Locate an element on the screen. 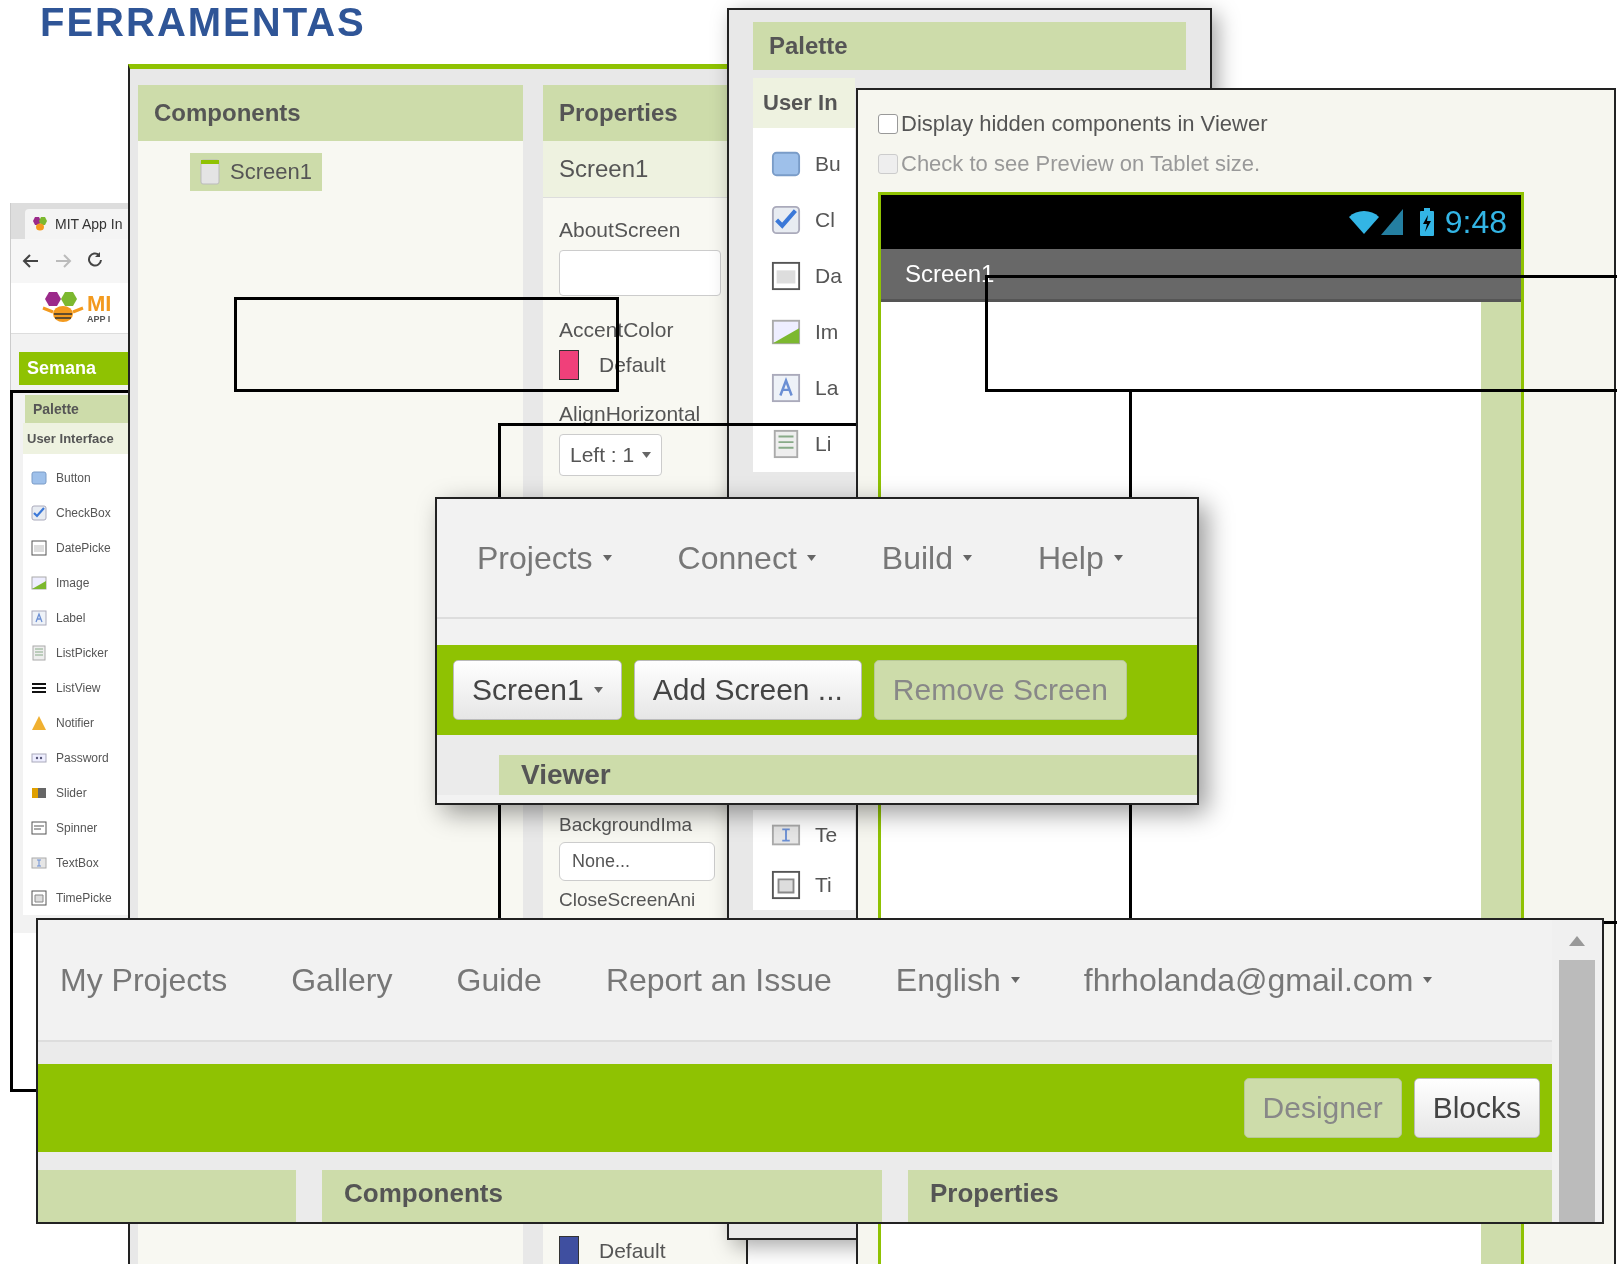 This screenshot has height=1264, width=1617. property-label: CloseScreenAni is located at coordinates (628, 900).